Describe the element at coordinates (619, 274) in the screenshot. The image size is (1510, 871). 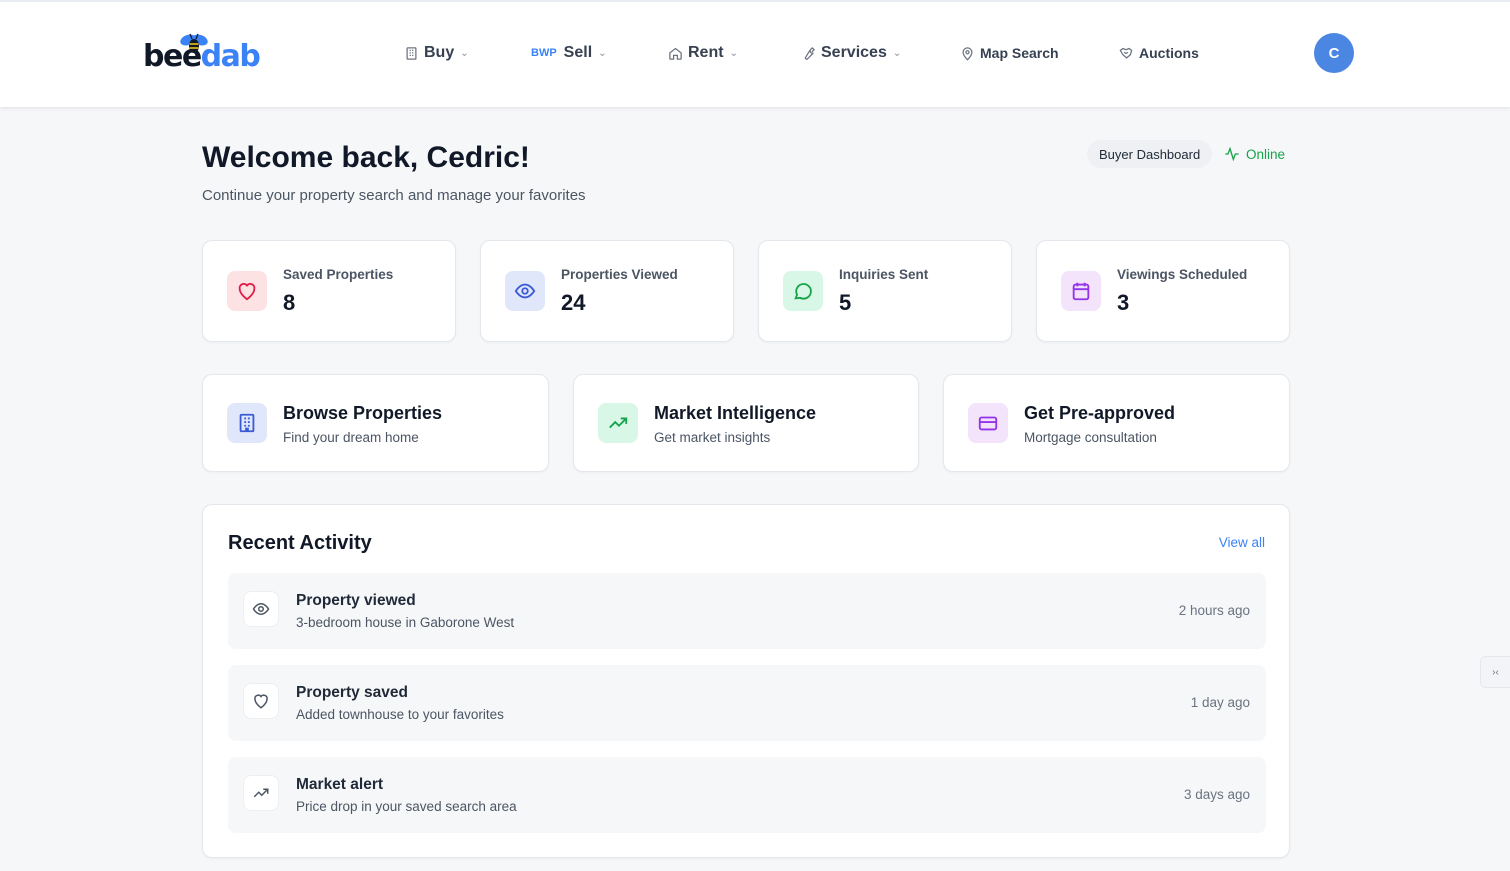
I see `stat-label: Properties Viewed` at that location.